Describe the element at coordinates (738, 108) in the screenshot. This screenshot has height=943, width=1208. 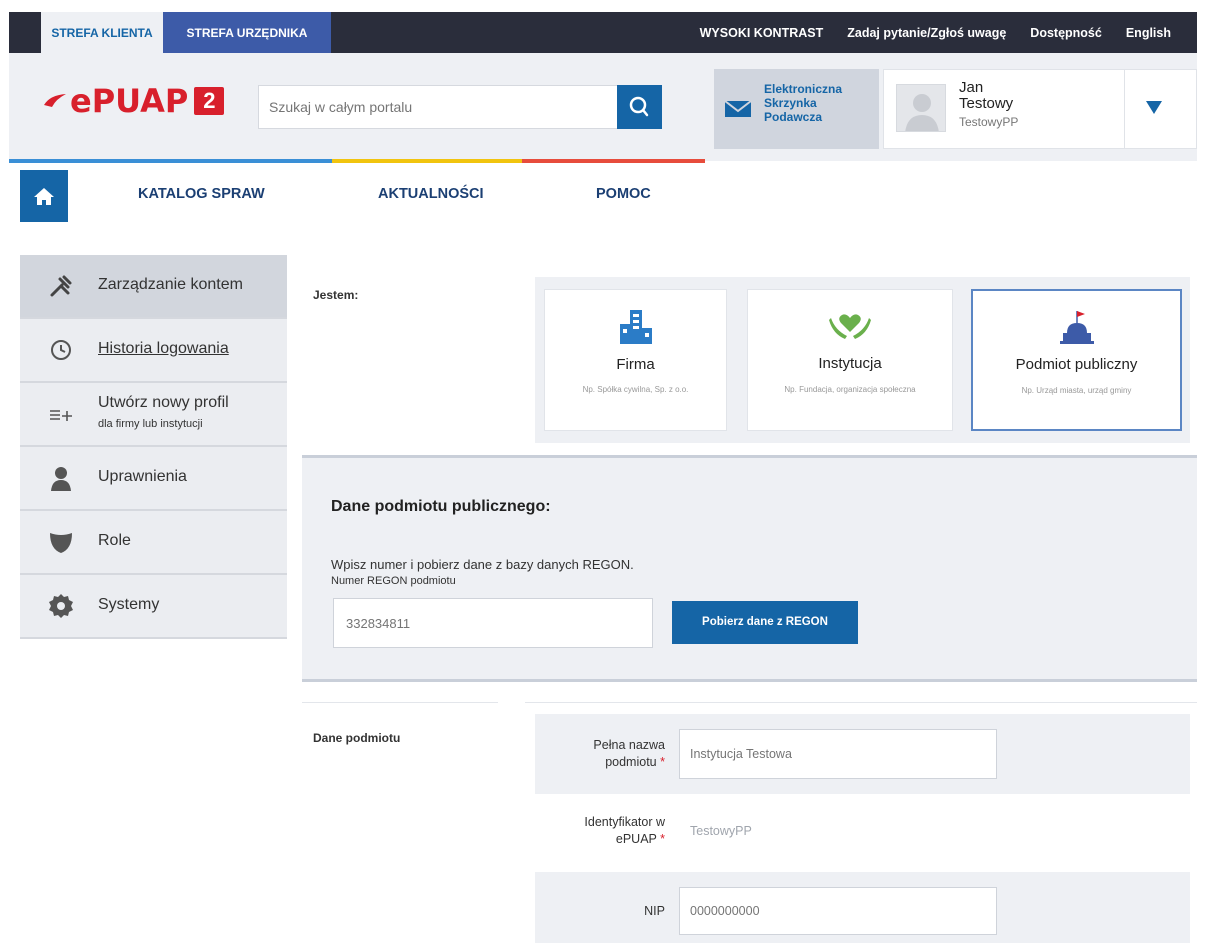
I see `envelope-icon` at that location.